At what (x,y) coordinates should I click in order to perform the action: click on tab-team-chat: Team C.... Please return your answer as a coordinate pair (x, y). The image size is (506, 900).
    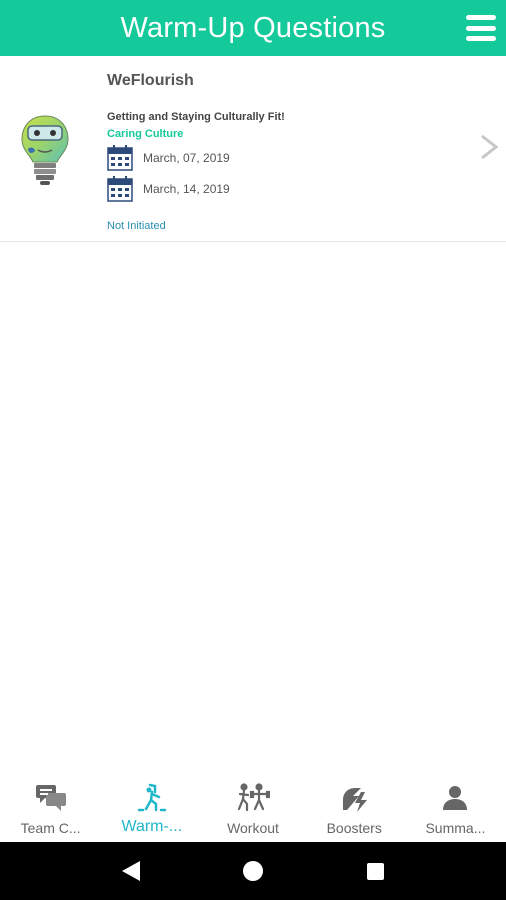
    Looking at the image, I should click on (50, 807).